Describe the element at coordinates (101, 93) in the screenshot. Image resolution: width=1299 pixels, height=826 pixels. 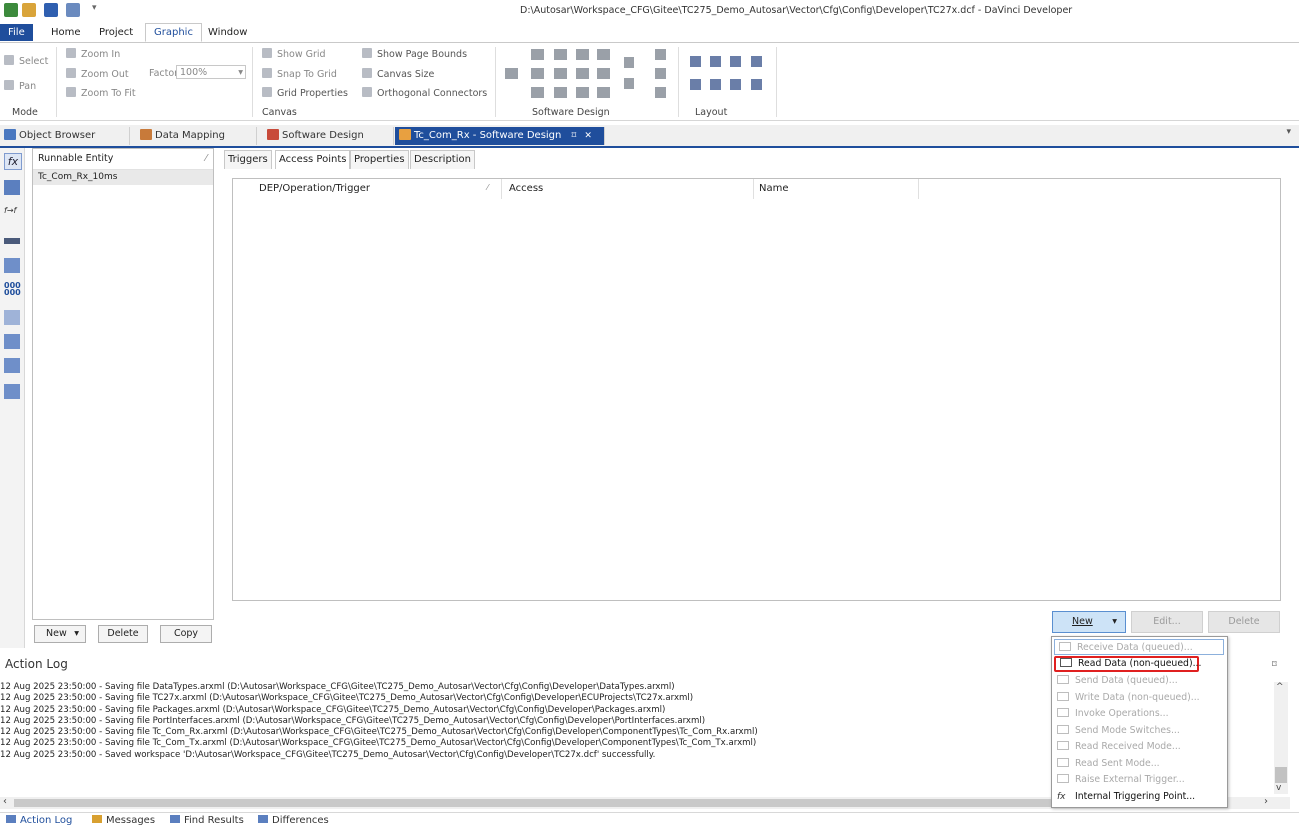
I see `zoom-to-fit-button: Zoom To Fit` at that location.